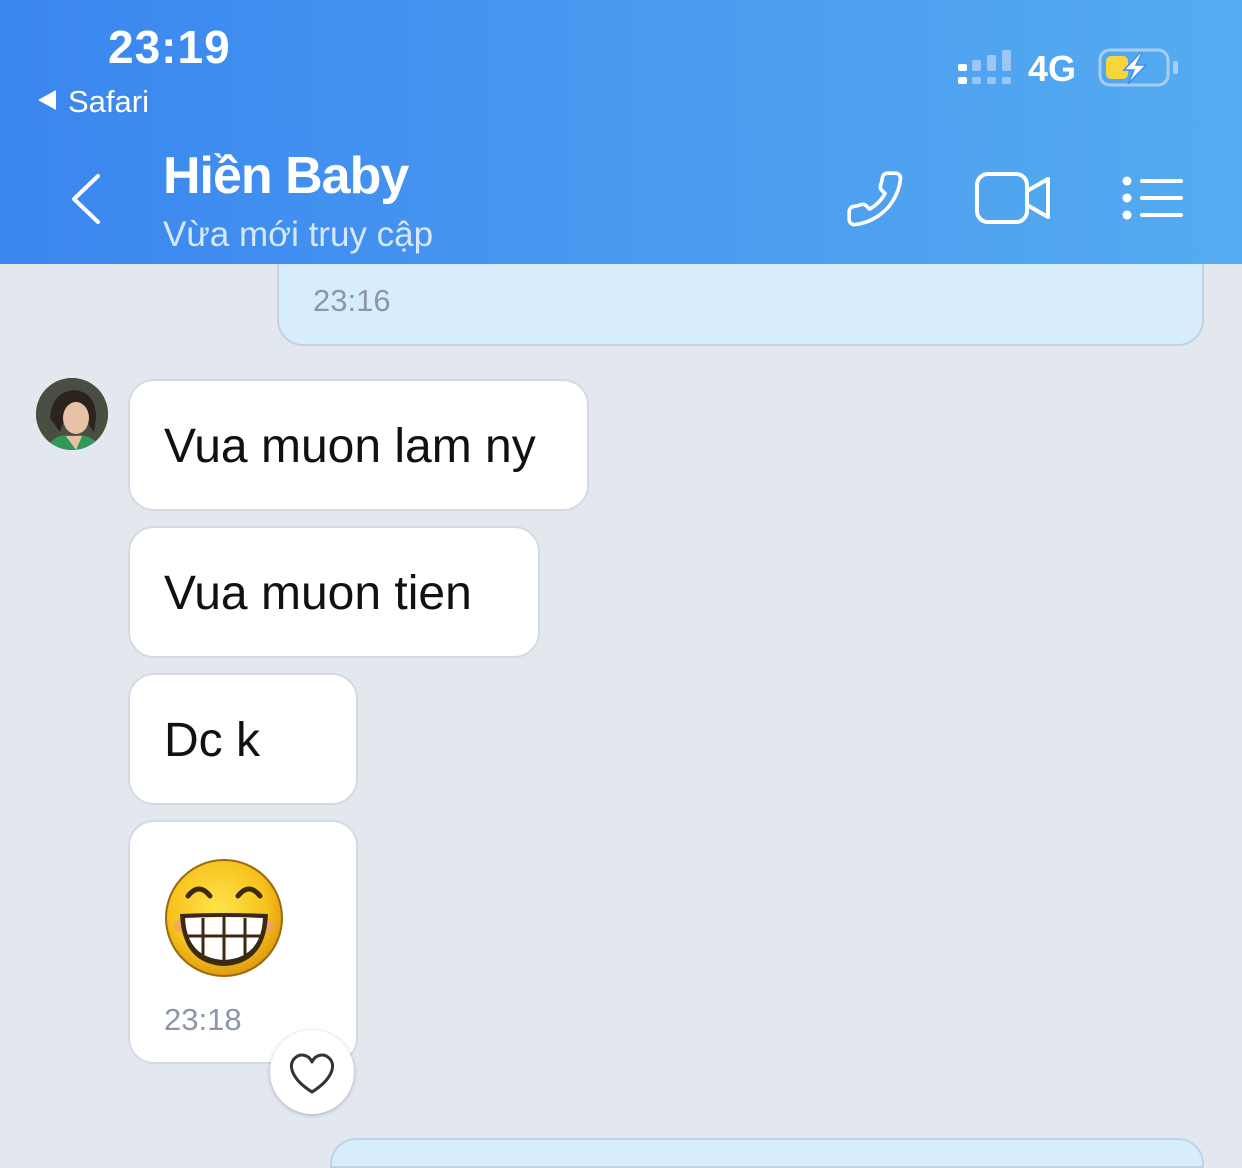  Describe the element at coordinates (72, 414) in the screenshot. I see `contact-avatar` at that location.